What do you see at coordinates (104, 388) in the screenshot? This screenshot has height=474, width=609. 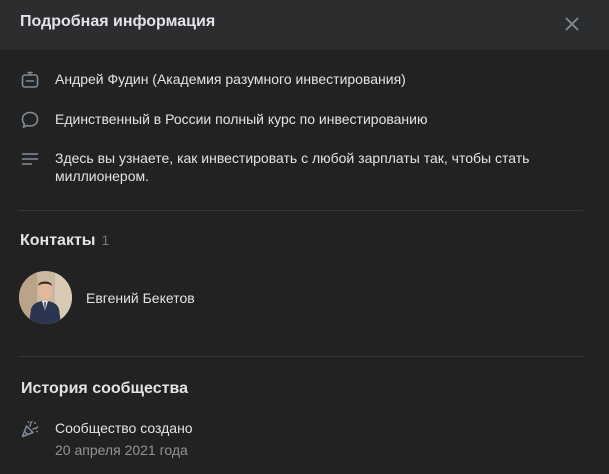 I see `history-title: История сообщества` at bounding box center [104, 388].